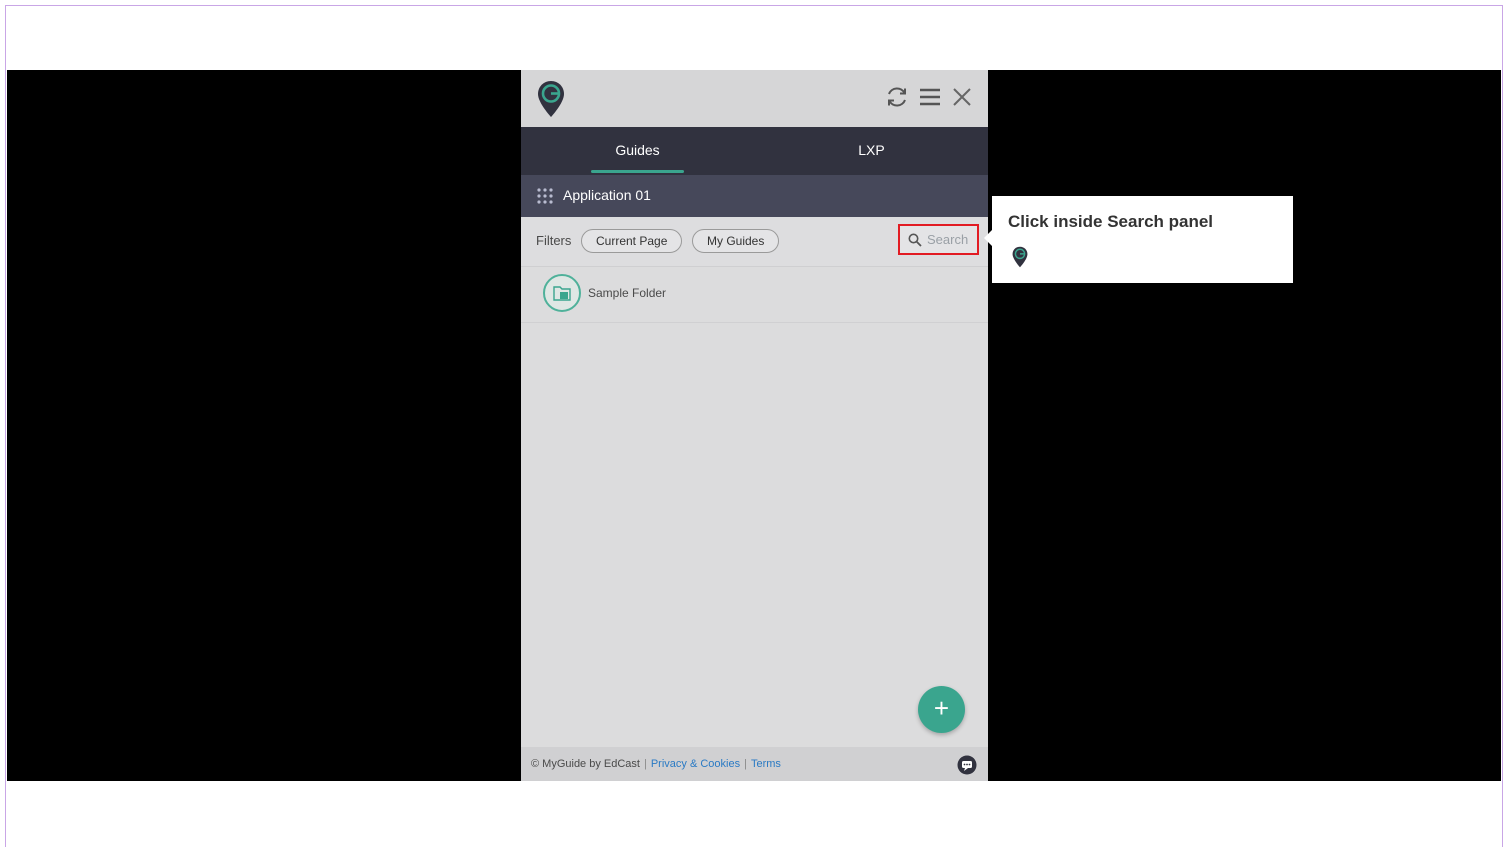 The image size is (1509, 847). I want to click on search-input: Search, so click(938, 239).